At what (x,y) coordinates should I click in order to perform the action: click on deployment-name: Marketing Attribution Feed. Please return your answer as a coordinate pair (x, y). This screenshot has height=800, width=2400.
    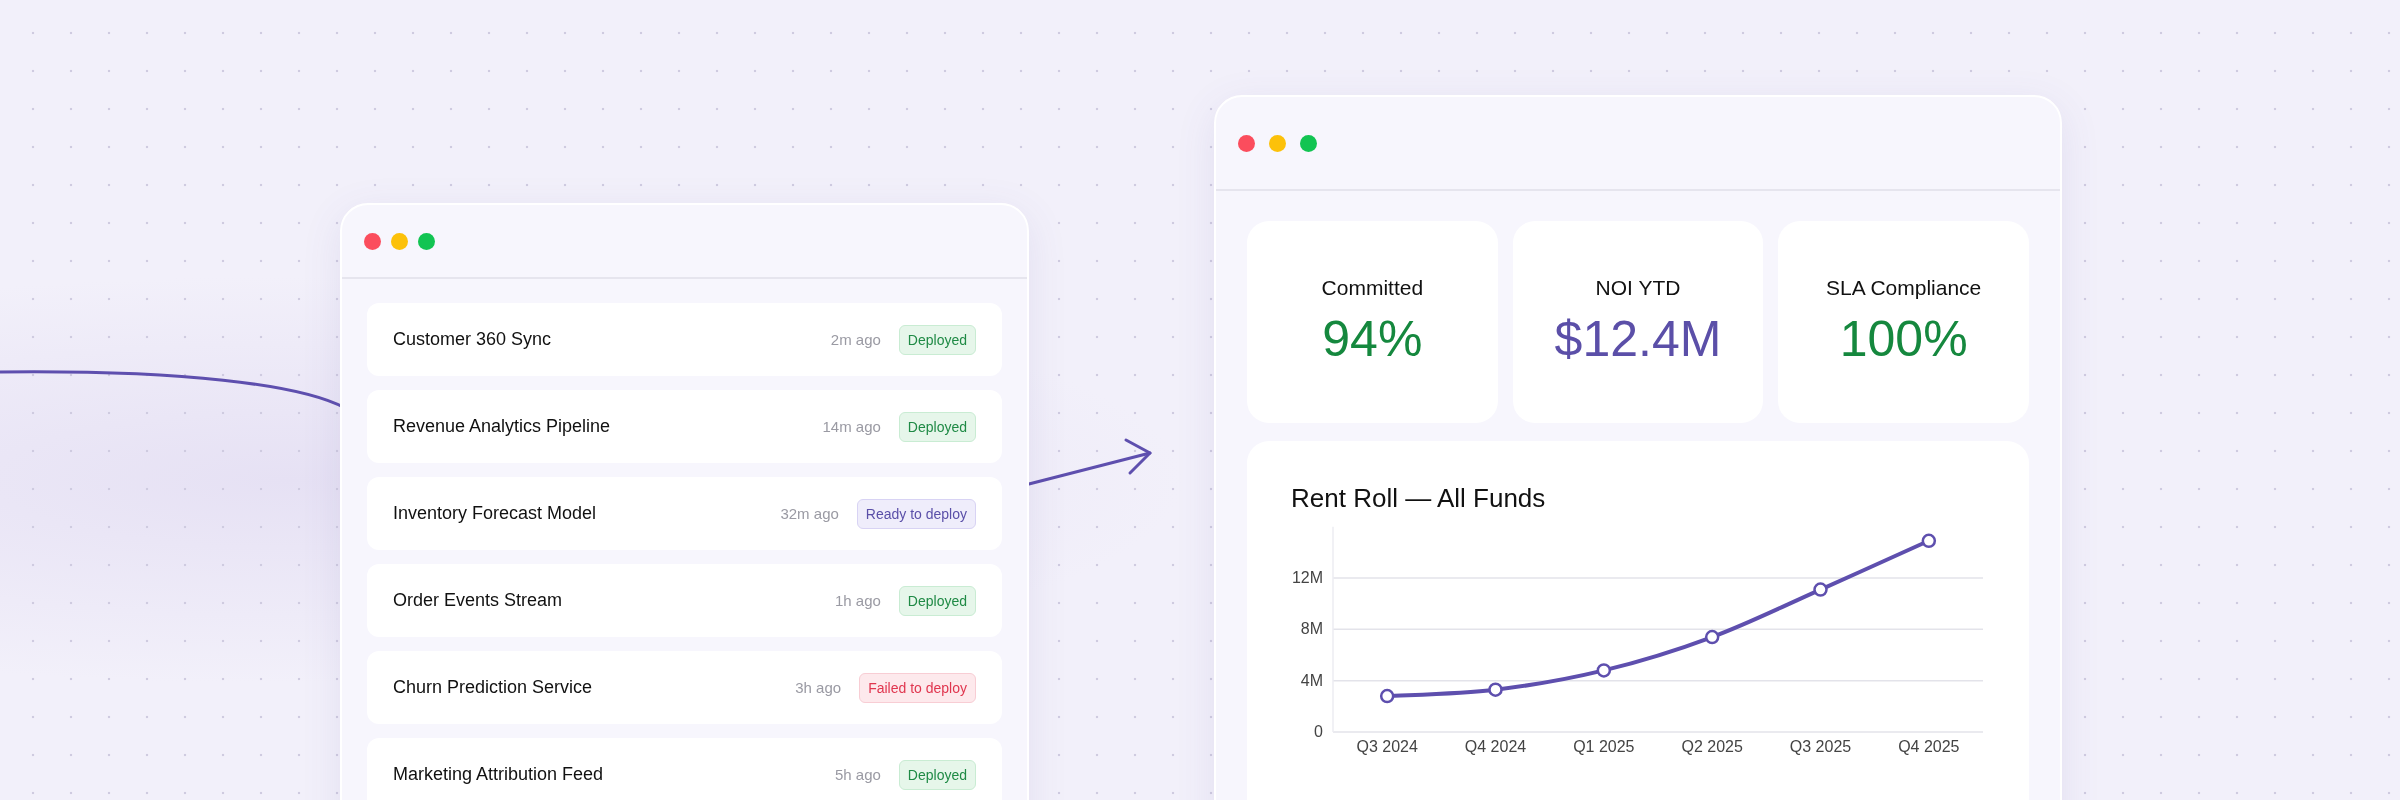
    Looking at the image, I should click on (499, 774).